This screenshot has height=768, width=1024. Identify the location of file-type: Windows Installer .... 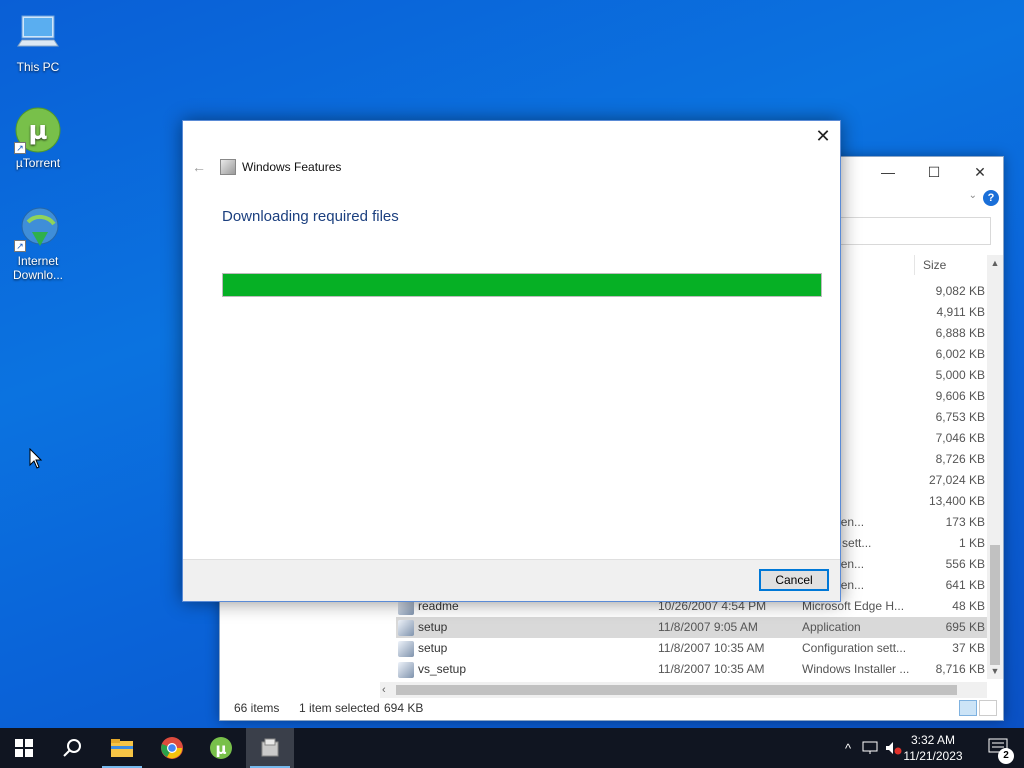
(856, 669).